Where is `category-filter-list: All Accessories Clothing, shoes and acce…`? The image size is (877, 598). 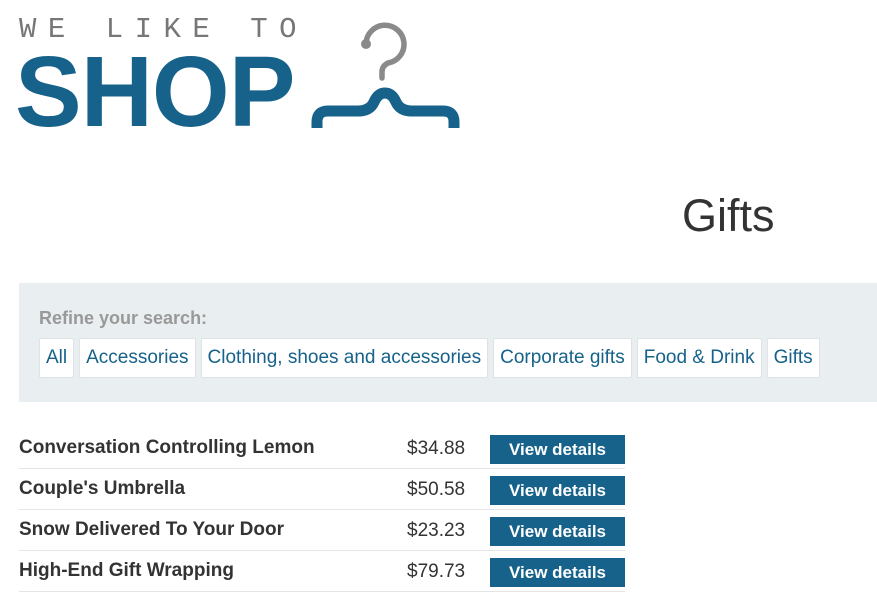 category-filter-list: All Accessories Clothing, shoes and acce… is located at coordinates (429, 358).